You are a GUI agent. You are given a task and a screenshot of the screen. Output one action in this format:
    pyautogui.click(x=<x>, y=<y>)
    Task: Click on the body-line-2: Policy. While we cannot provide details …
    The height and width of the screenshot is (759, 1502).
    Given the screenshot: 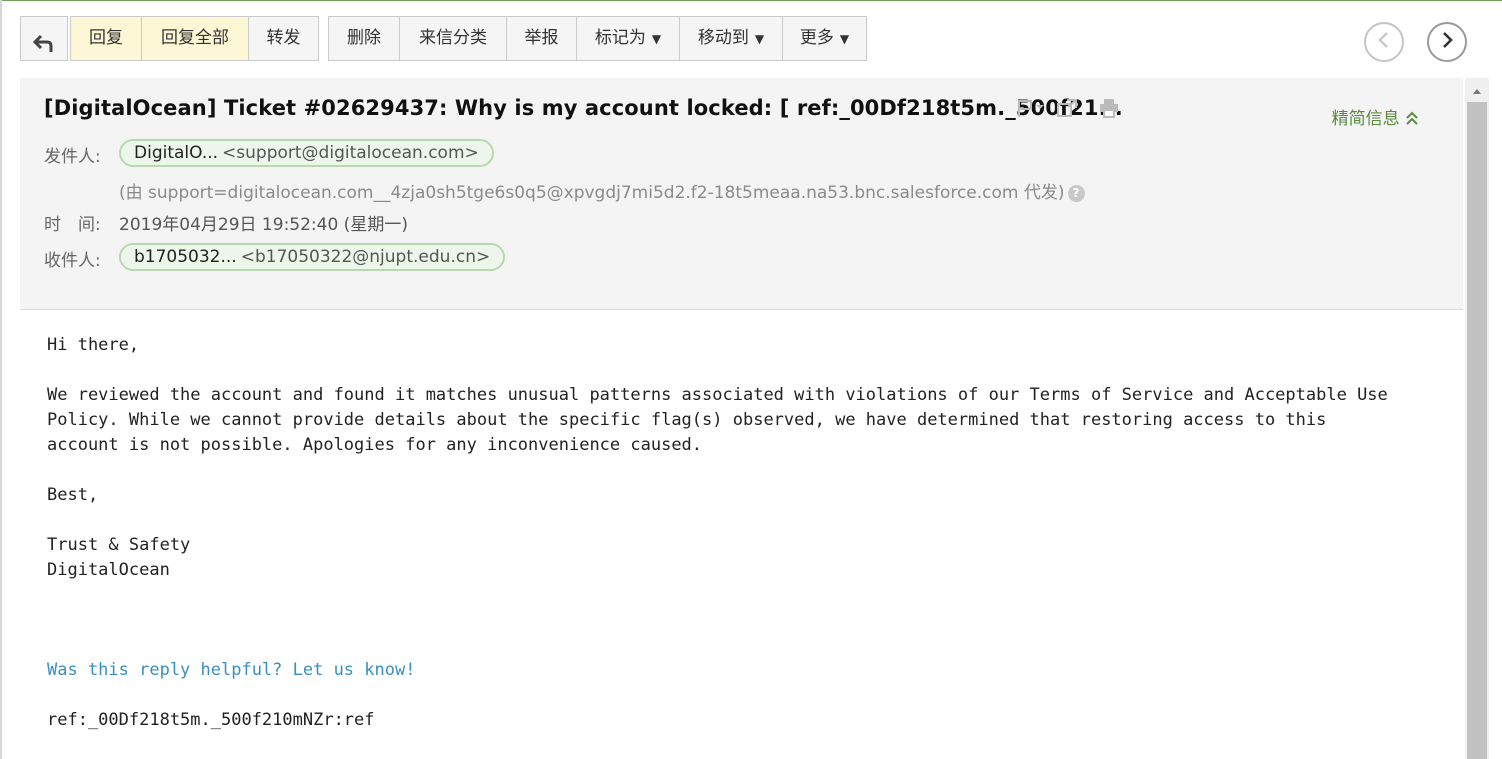 What is the action you would take?
    pyautogui.click(x=687, y=420)
    